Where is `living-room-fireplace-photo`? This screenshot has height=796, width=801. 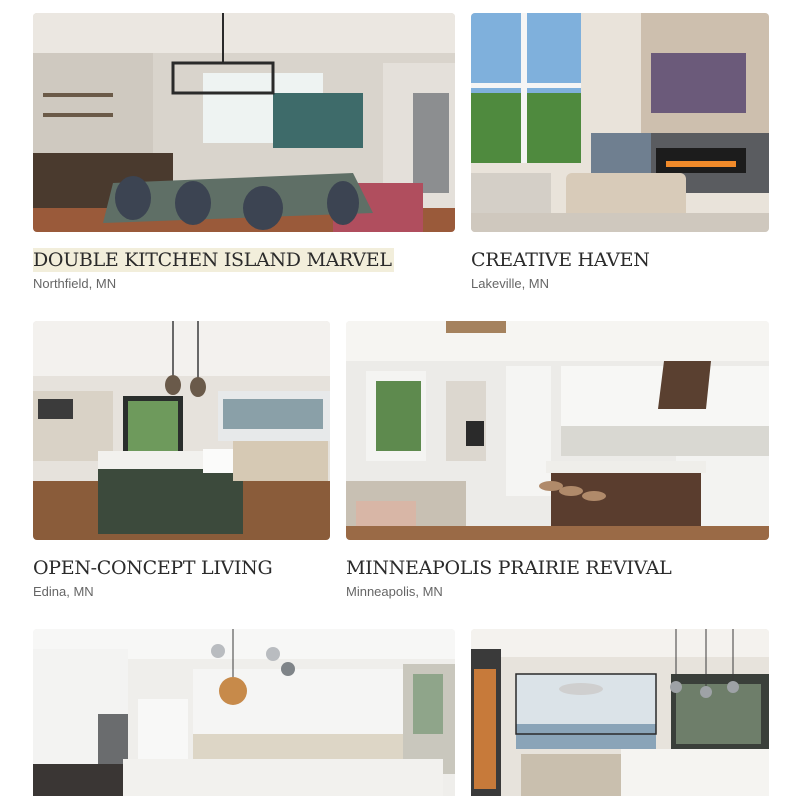
living-room-fireplace-photo is located at coordinates (620, 122).